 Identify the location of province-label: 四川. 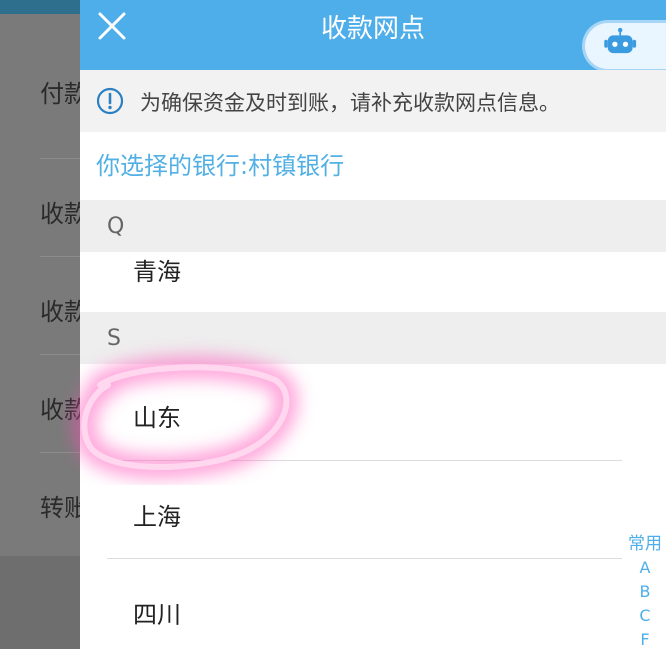
(157, 615).